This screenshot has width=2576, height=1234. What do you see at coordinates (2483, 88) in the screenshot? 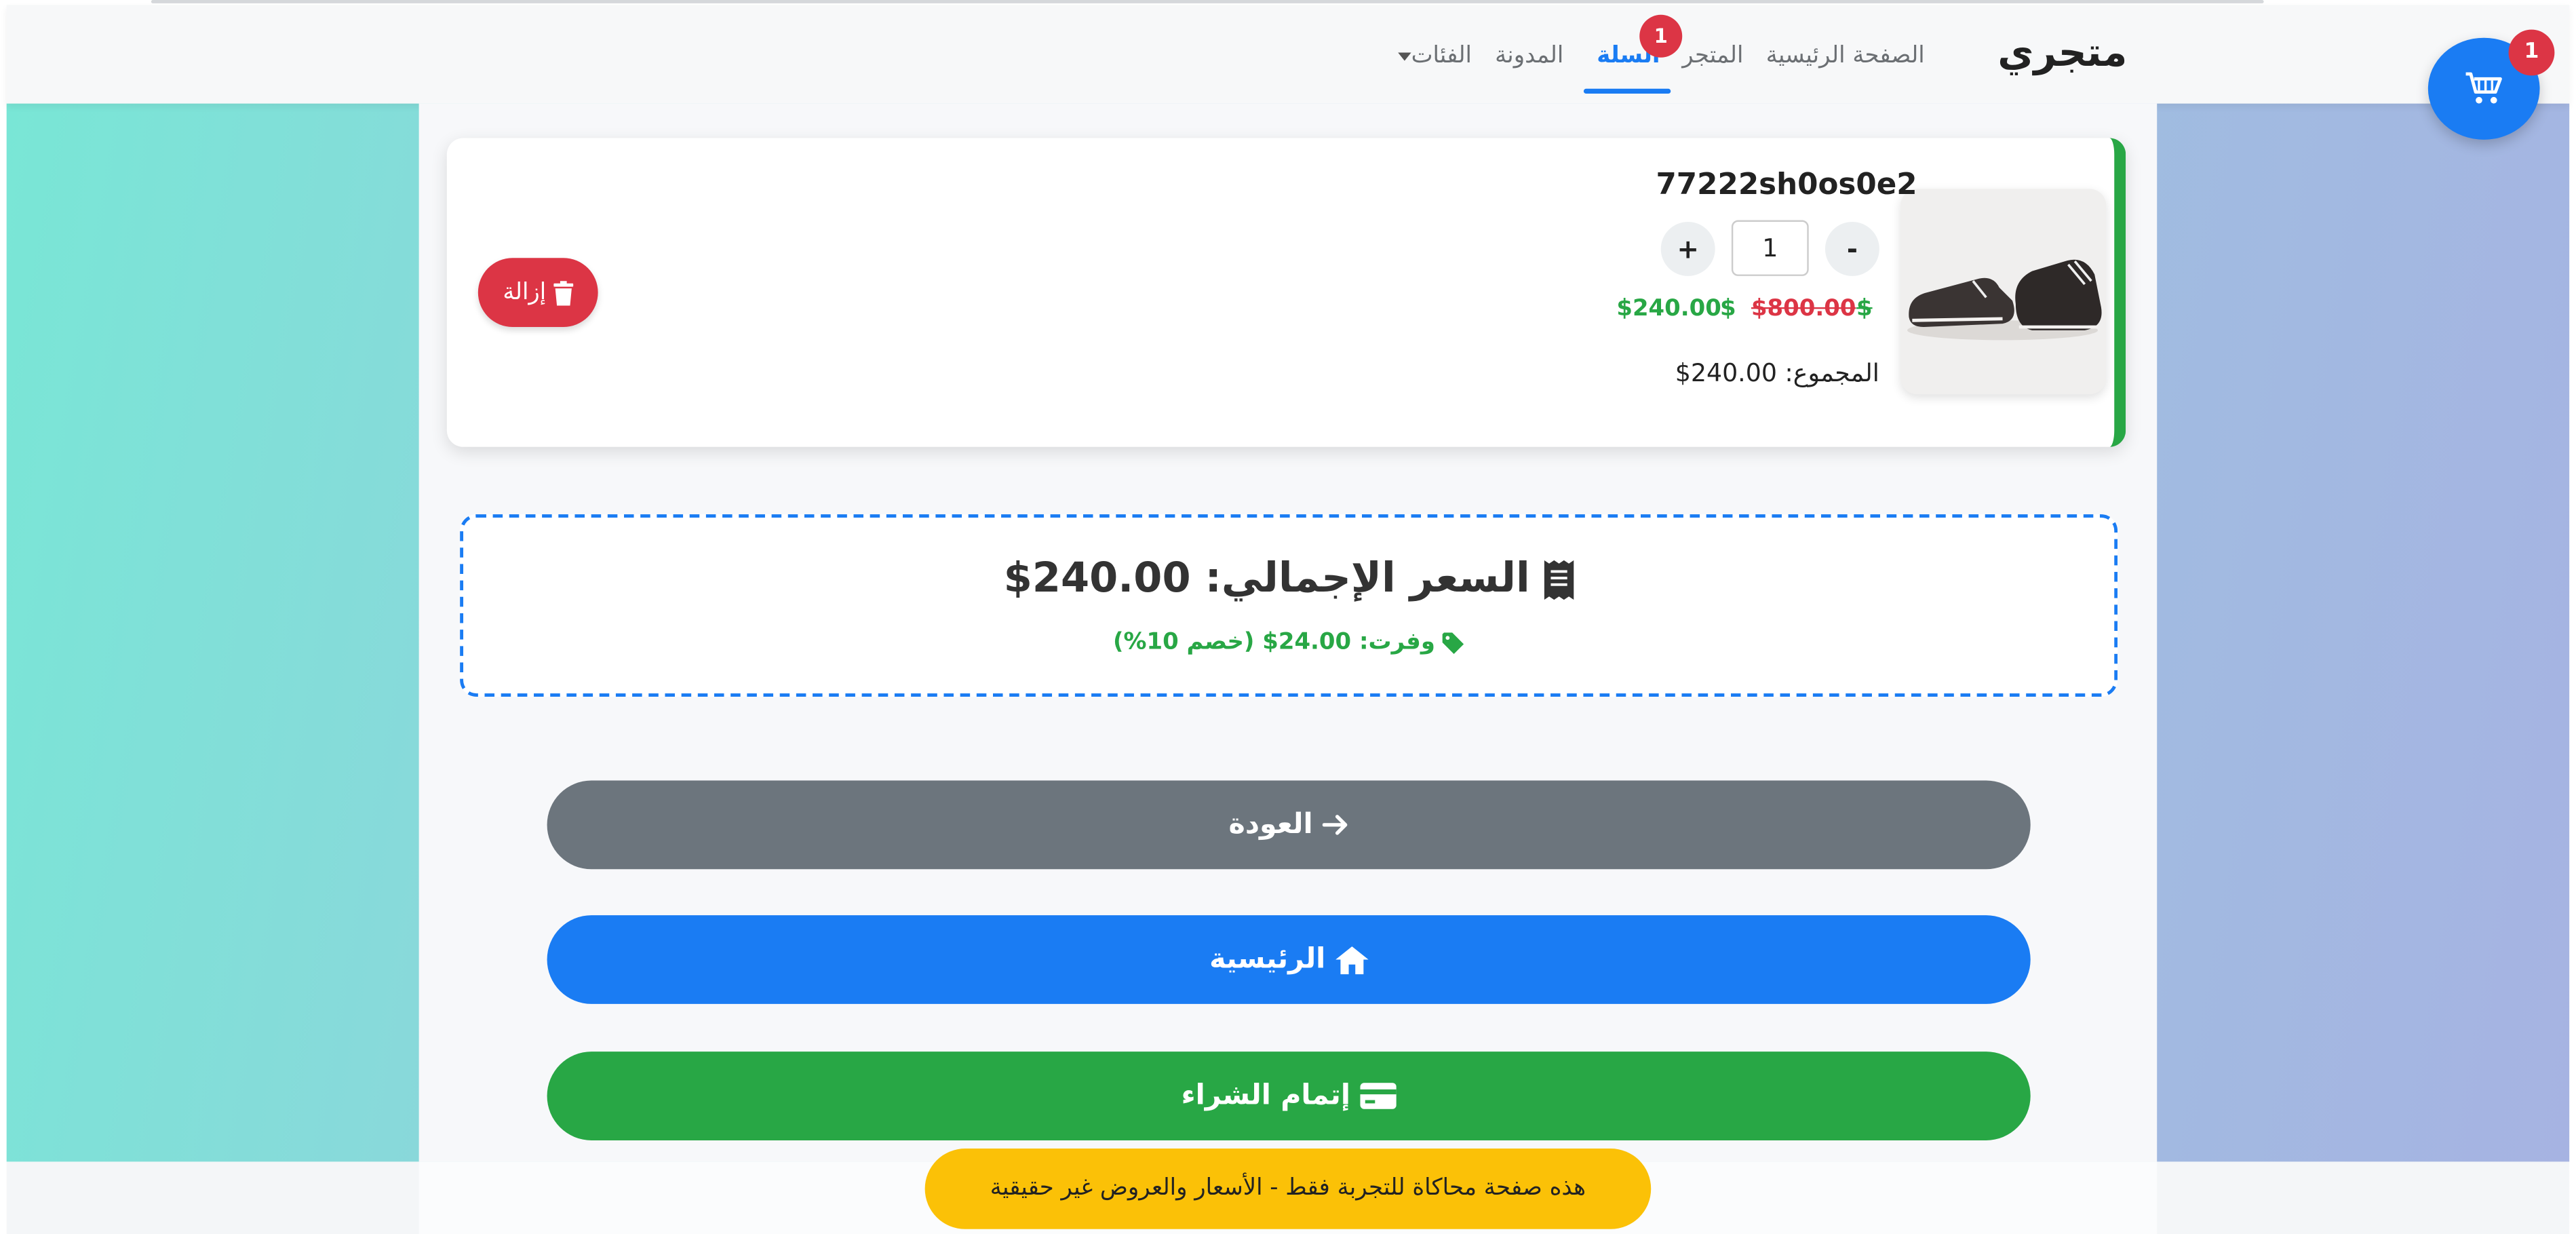
I see `shopping-cart-icon` at bounding box center [2483, 88].